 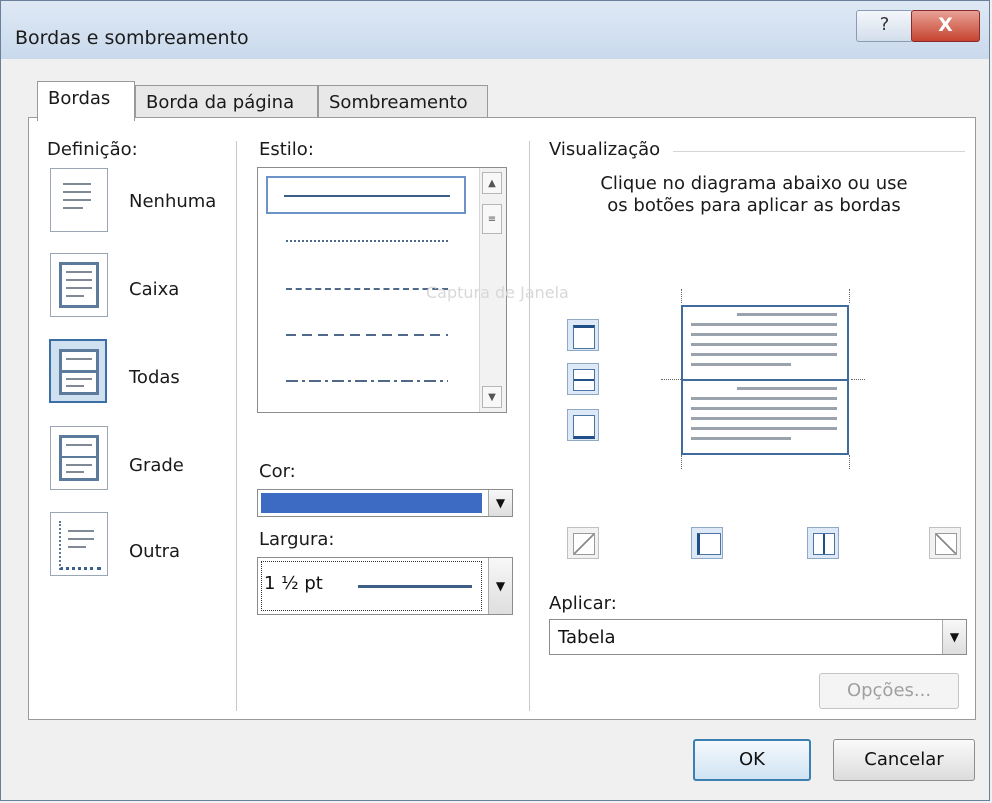 What do you see at coordinates (172, 201) in the screenshot?
I see `setting-label-none: Nenhuma` at bounding box center [172, 201].